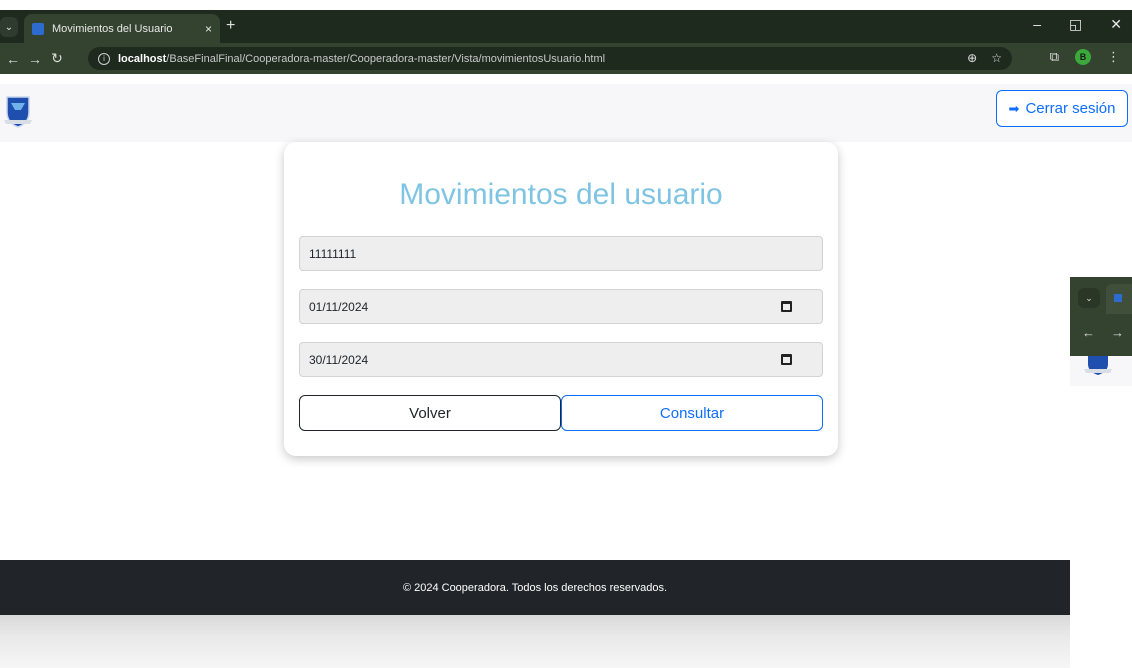  I want to click on tab-close-icon: ×, so click(208, 29).